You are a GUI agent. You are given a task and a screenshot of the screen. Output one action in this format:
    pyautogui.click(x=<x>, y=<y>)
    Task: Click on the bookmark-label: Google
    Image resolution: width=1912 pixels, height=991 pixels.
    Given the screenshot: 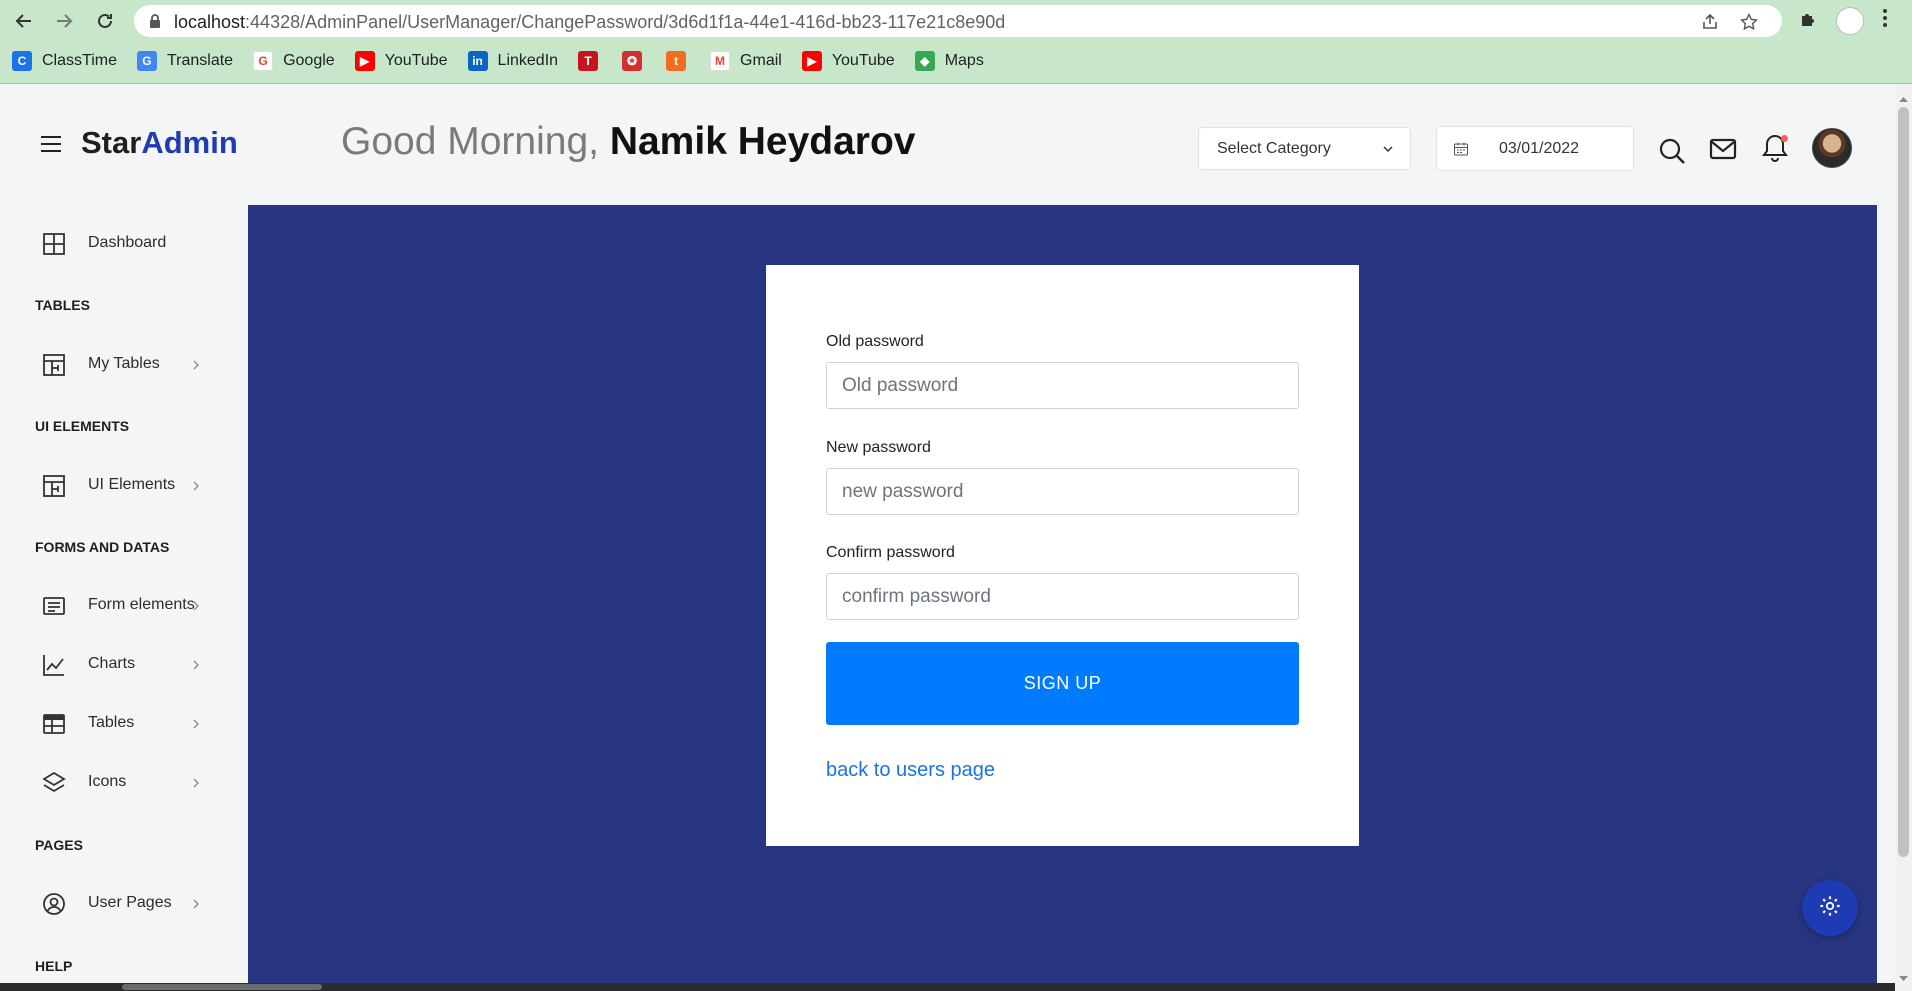 What is the action you would take?
    pyautogui.click(x=309, y=60)
    